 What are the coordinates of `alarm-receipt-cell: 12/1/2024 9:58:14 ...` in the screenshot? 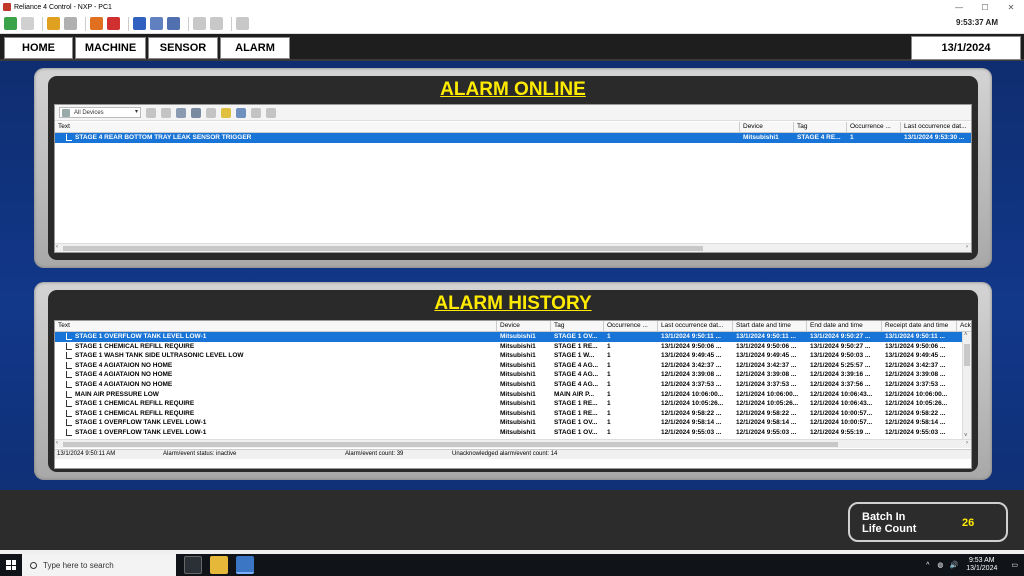 It's located at (915, 423).